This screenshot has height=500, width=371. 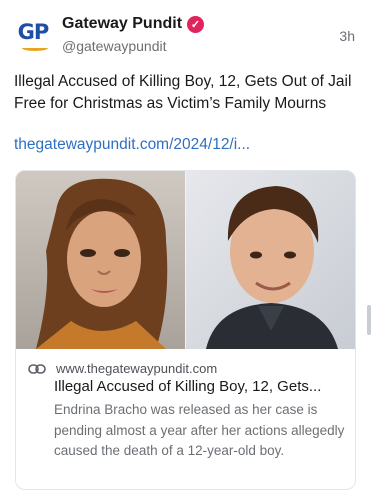 What do you see at coordinates (122, 24) in the screenshot?
I see `author-name: Gateway Pundit` at bounding box center [122, 24].